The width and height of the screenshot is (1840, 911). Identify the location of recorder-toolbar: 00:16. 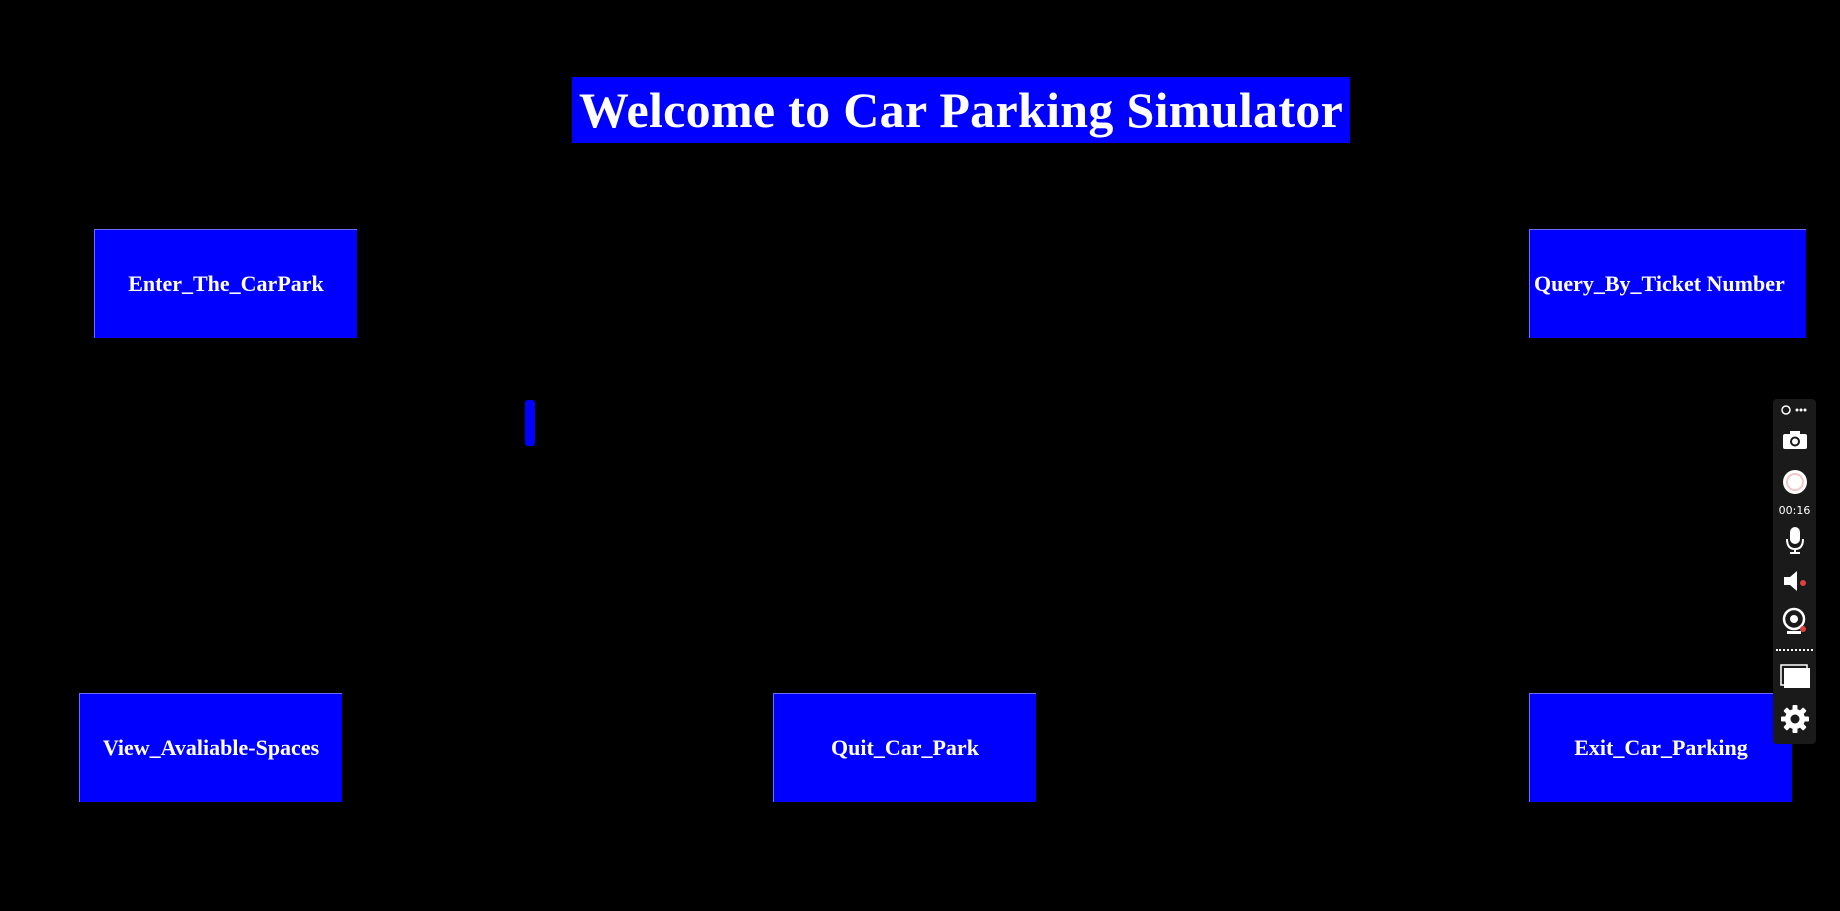
(1794, 571).